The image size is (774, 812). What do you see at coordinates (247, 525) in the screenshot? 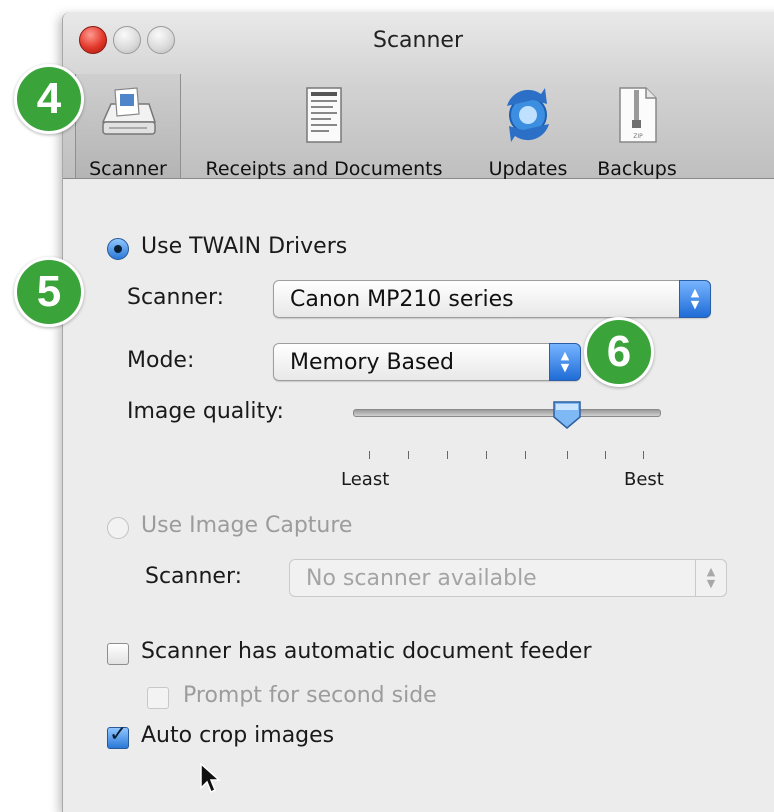
I see `image-capture-label: Use Image Capture` at bounding box center [247, 525].